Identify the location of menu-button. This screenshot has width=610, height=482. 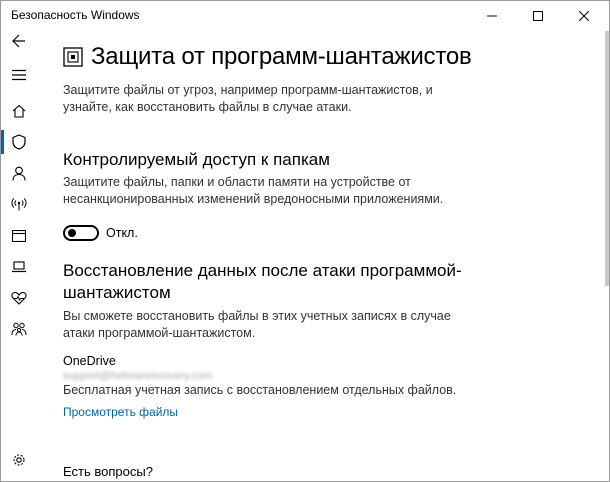
(19, 75).